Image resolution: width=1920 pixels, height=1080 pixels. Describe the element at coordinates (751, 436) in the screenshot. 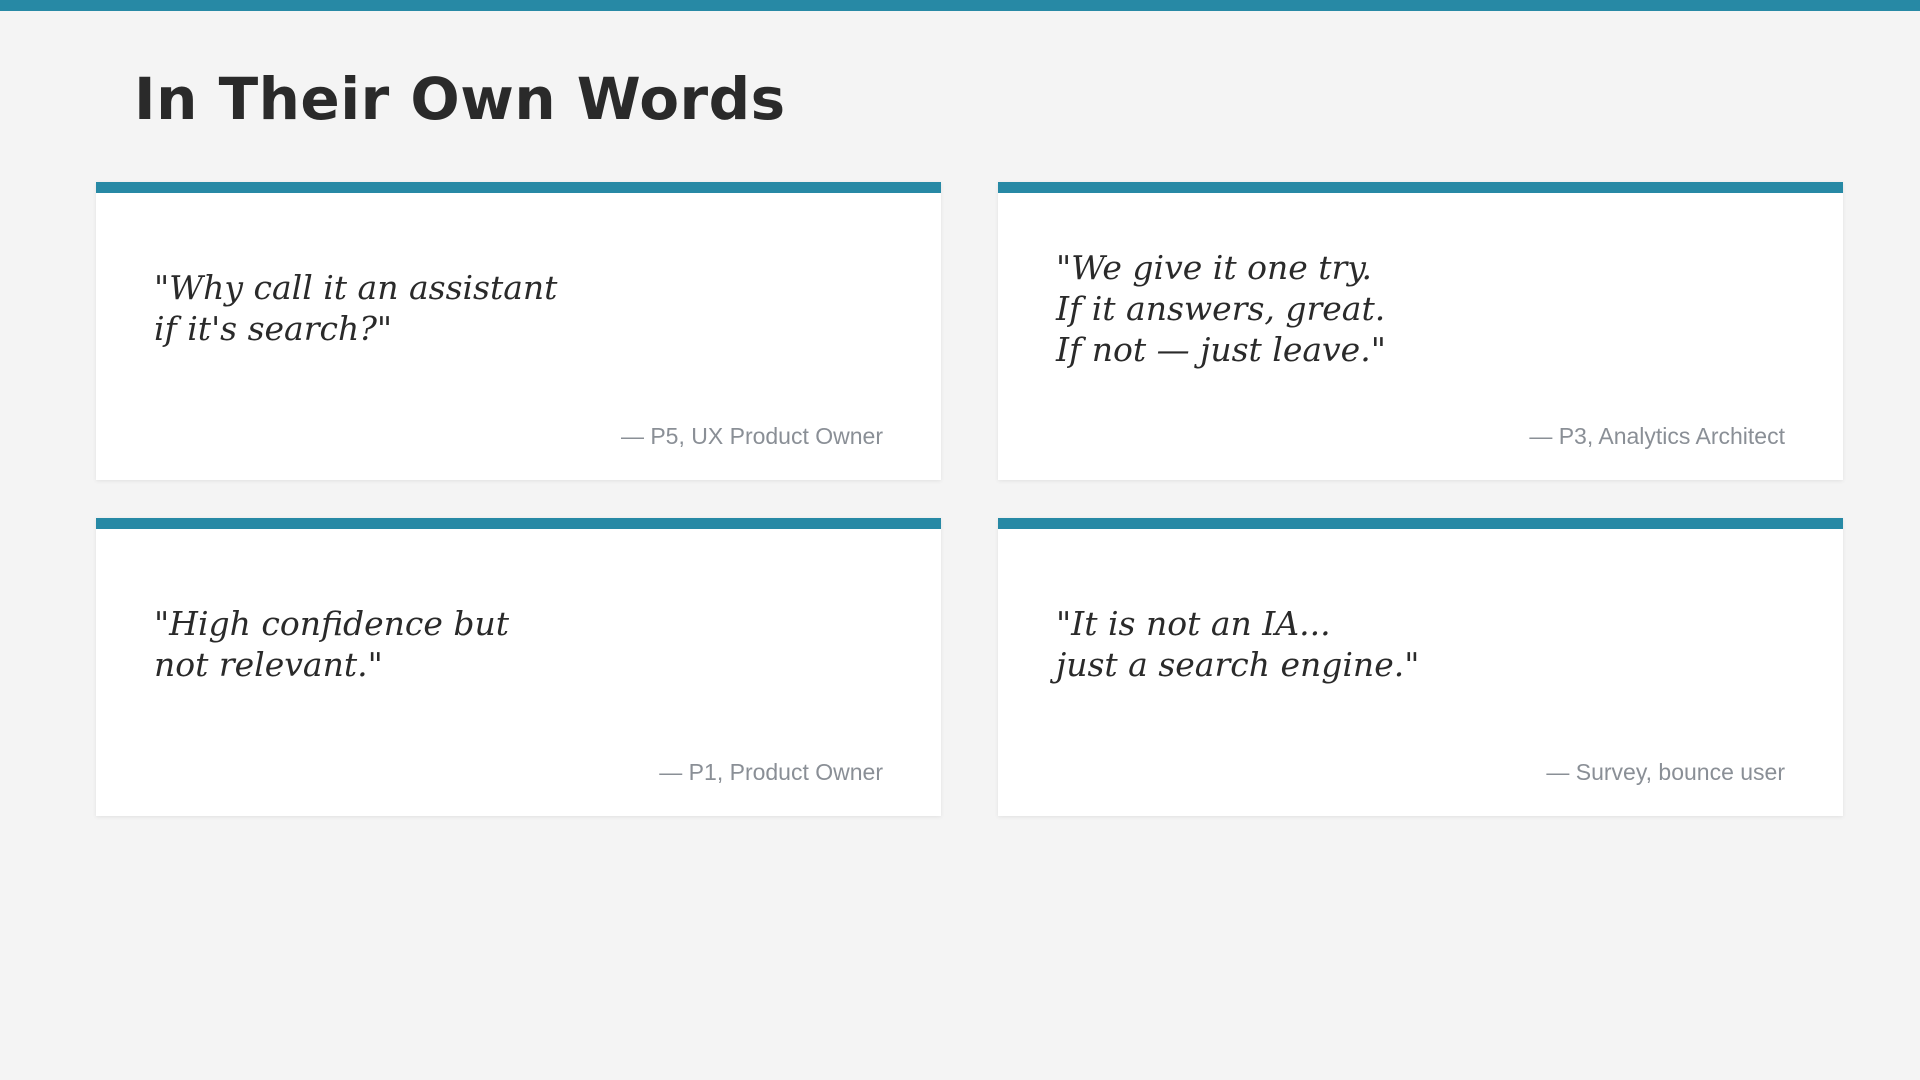

I see `quote-attribution: — P5, UX Product Owner` at that location.